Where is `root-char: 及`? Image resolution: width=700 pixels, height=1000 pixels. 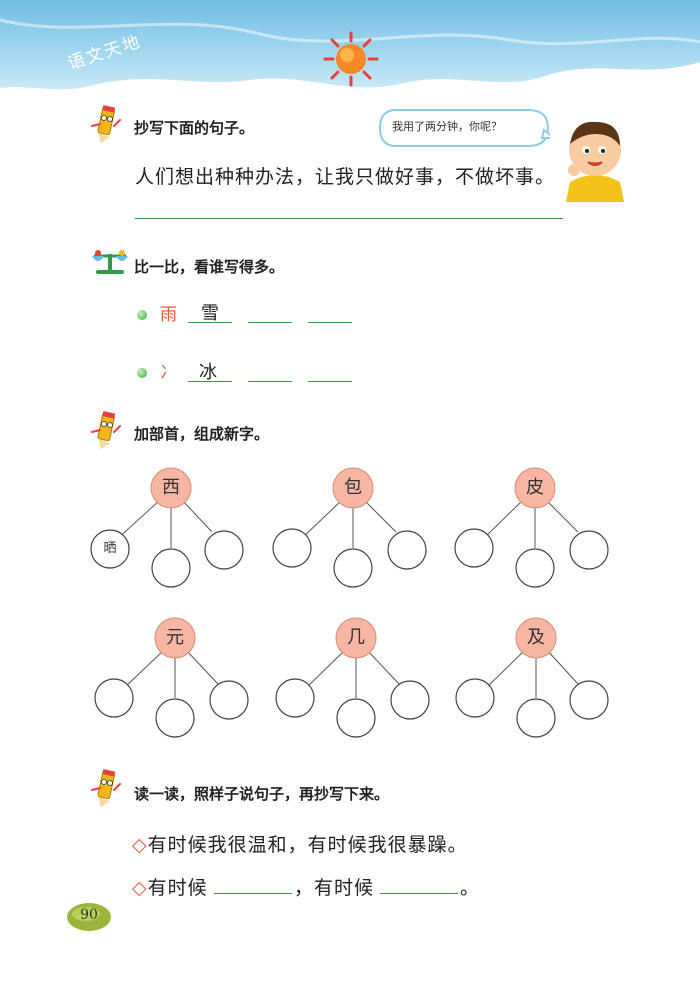 root-char: 及 is located at coordinates (536, 637).